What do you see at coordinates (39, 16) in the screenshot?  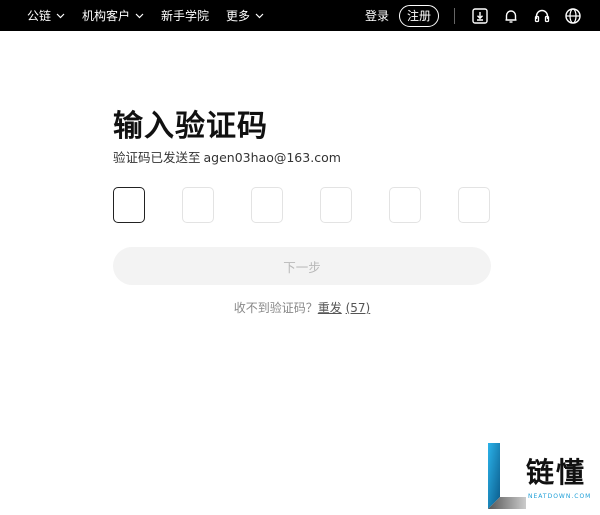 I see `nav-item-label: 公链` at bounding box center [39, 16].